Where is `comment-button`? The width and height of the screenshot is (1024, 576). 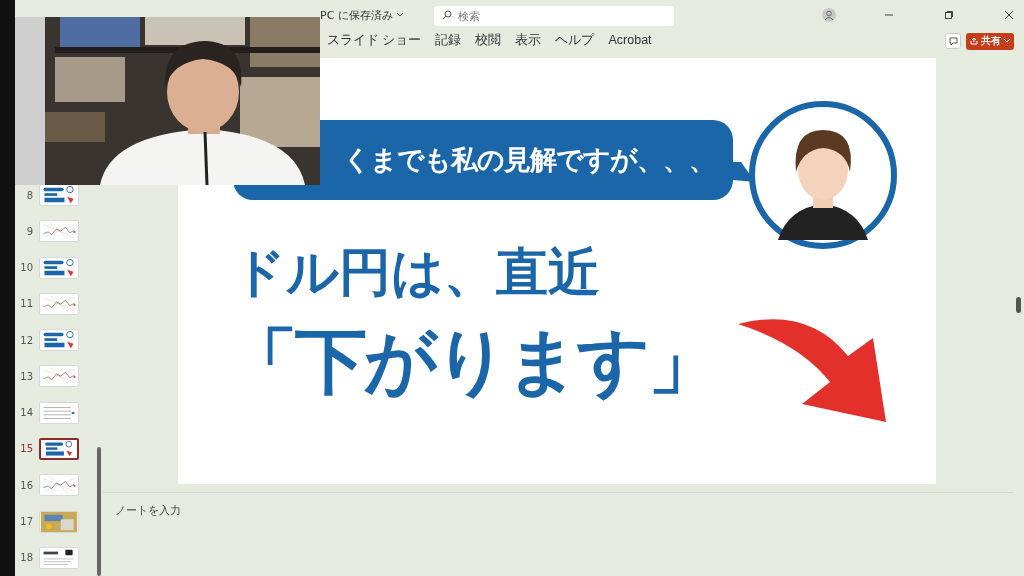
comment-button is located at coordinates (953, 41).